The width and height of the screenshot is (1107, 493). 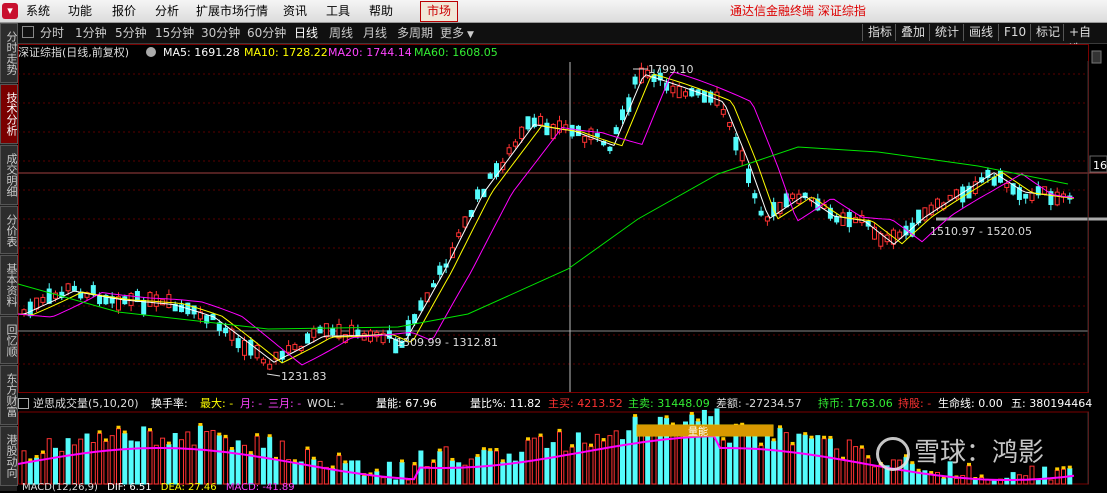 I want to click on toolbar-collapse-icon, so click(x=28, y=32).